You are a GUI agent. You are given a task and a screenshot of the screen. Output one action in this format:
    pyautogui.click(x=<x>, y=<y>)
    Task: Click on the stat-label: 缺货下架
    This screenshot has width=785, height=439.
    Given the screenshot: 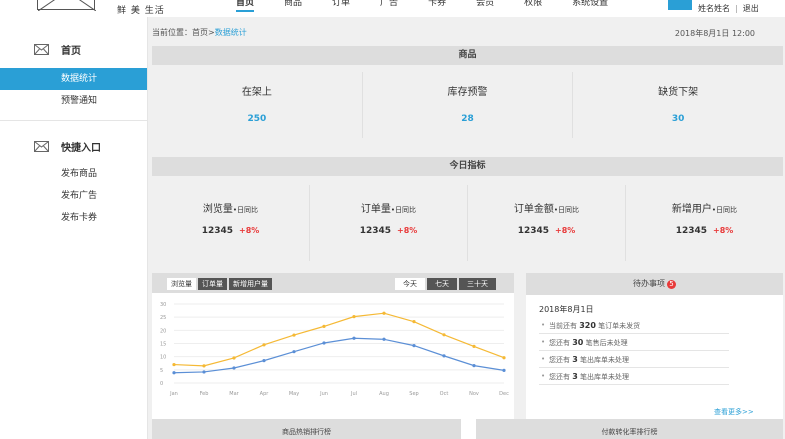 What is the action you would take?
    pyautogui.click(x=678, y=92)
    